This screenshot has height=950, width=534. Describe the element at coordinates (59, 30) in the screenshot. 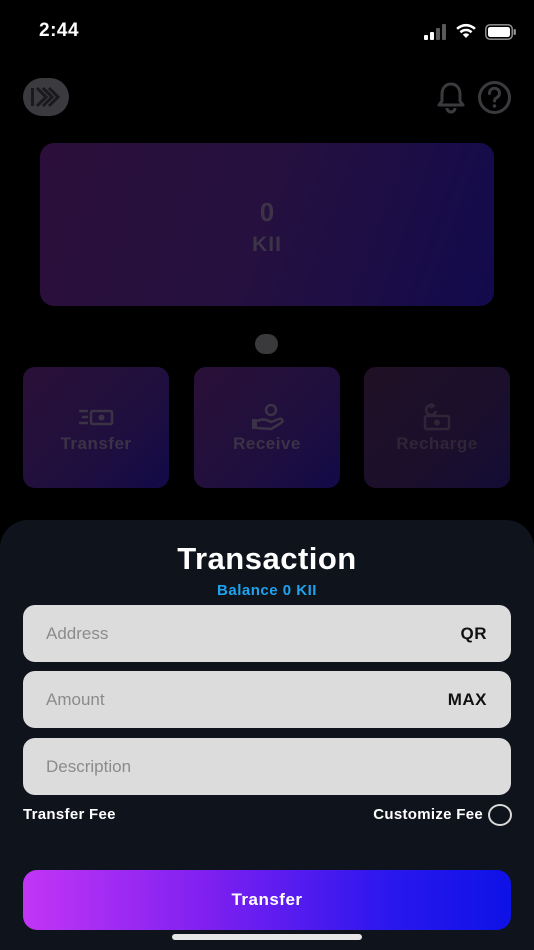

I see `status-time: 2:44` at that location.